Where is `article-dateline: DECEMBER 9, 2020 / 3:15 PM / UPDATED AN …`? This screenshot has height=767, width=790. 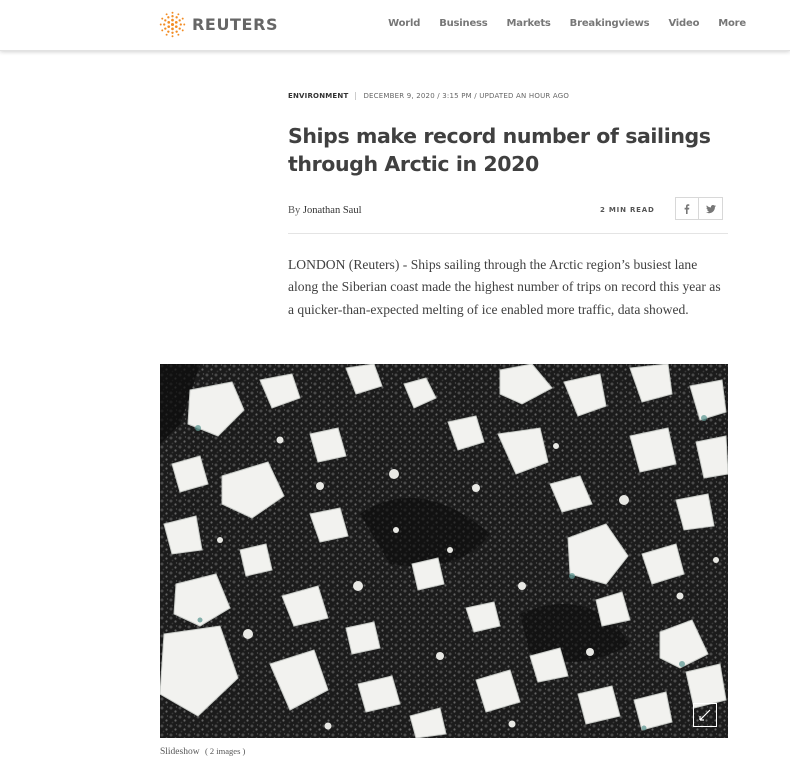 article-dateline: DECEMBER 9, 2020 / 3:15 PM / UPDATED AN … is located at coordinates (466, 96).